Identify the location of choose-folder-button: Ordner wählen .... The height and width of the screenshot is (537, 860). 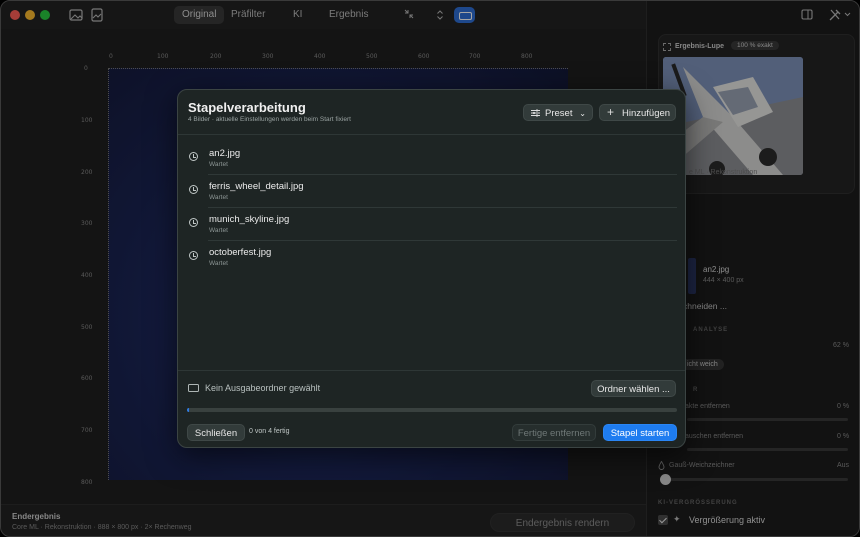
(633, 388).